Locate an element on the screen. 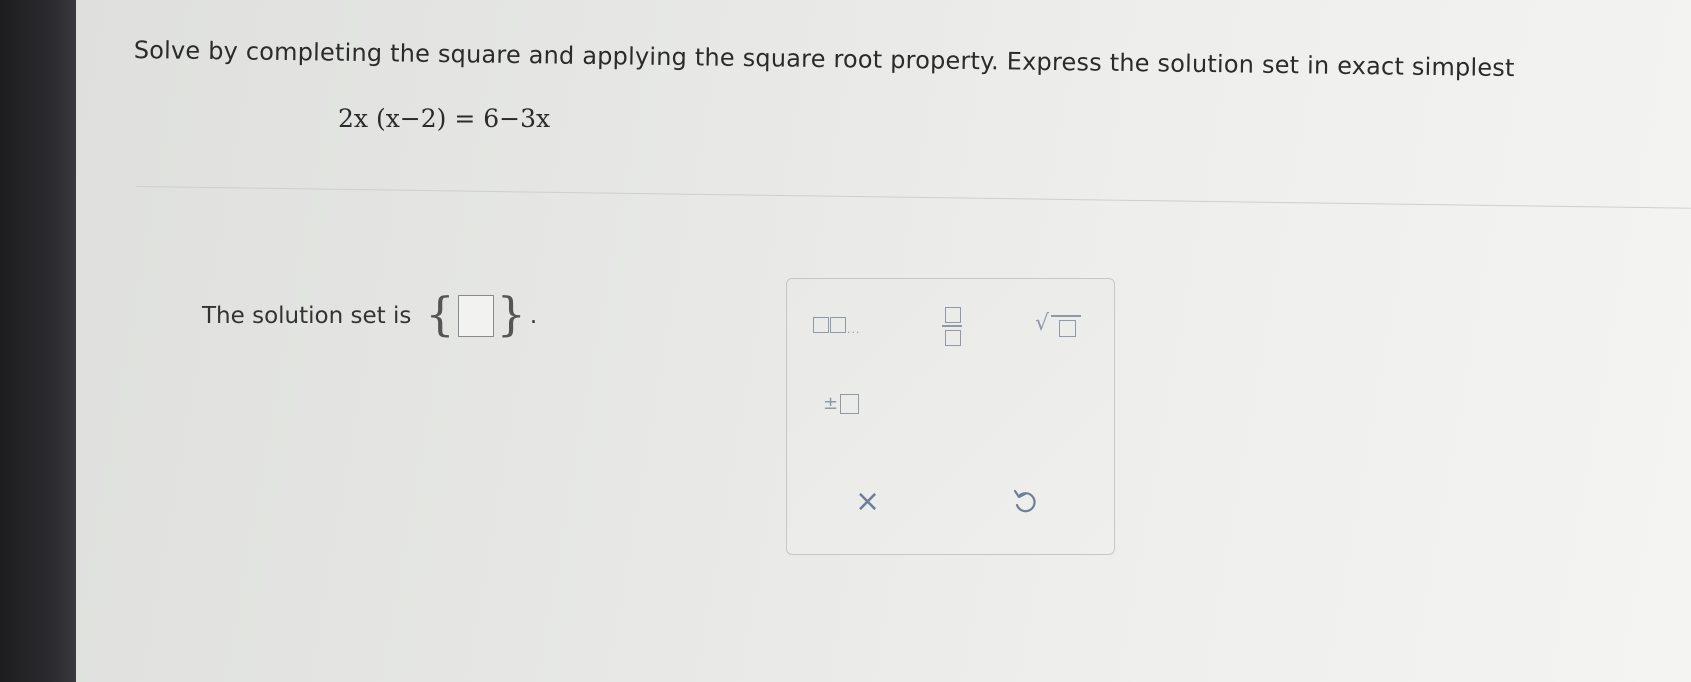 The image size is (1691, 682). screen-bezel is located at coordinates (38, 341).